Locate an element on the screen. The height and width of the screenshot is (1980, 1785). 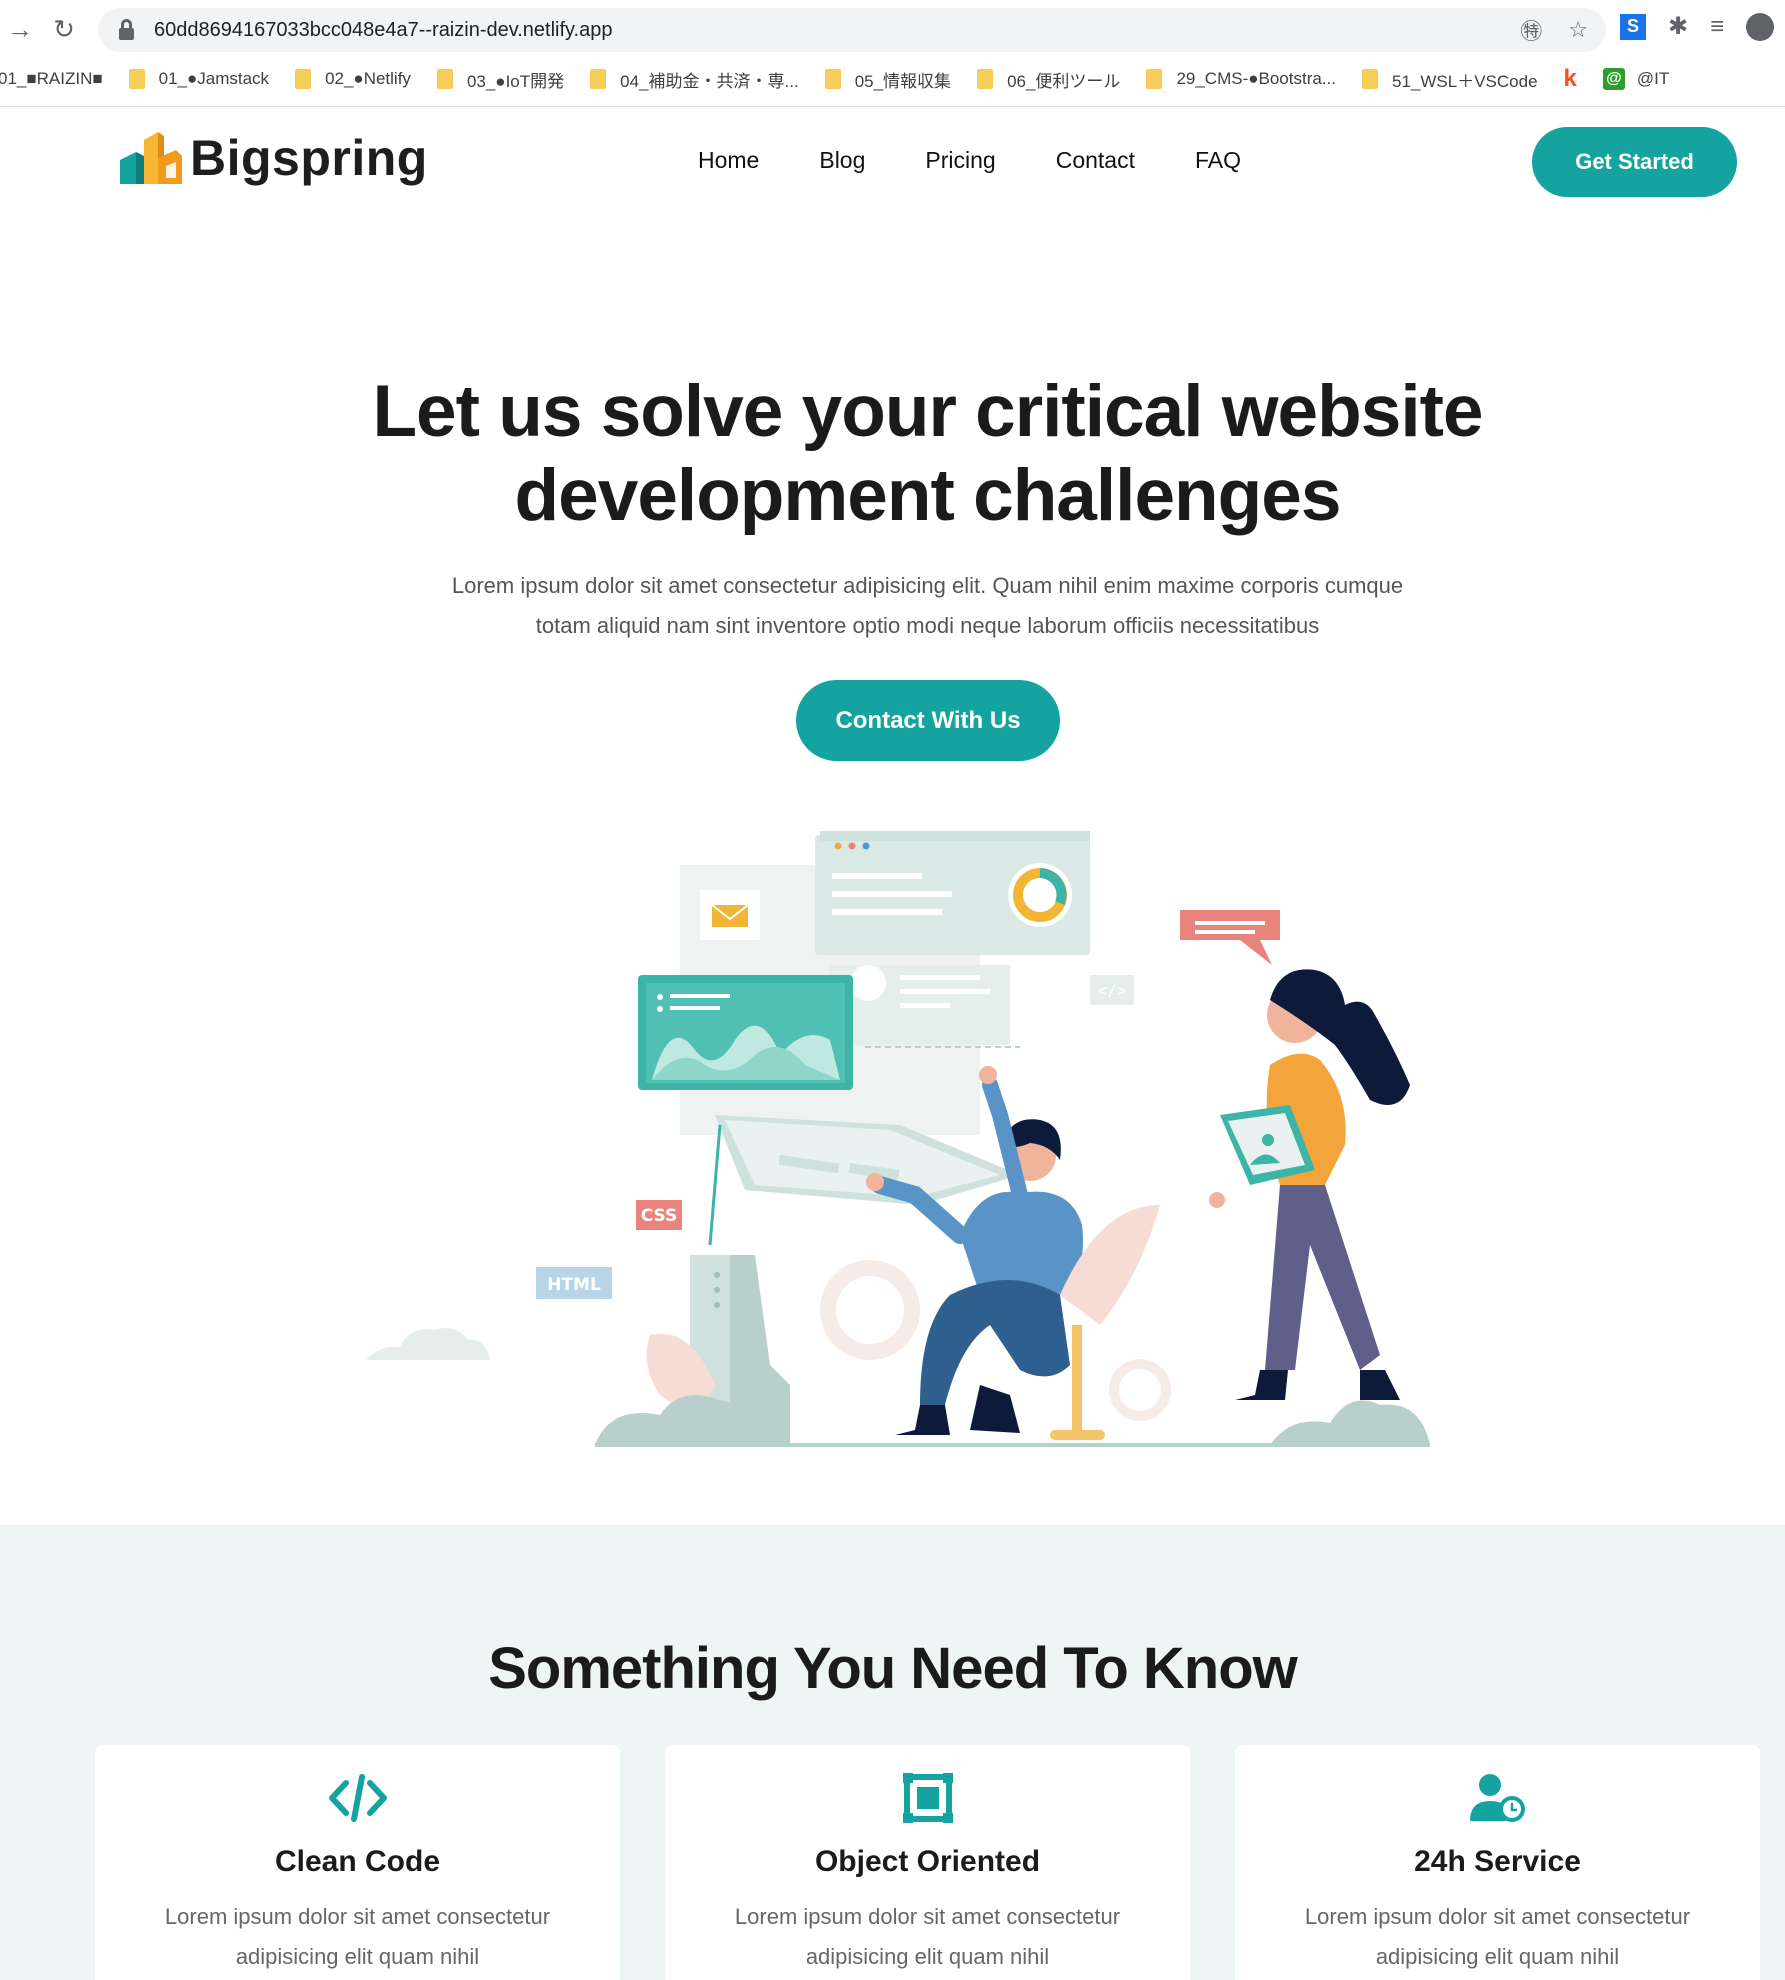
reload-icon: ↻ is located at coordinates (64, 29).